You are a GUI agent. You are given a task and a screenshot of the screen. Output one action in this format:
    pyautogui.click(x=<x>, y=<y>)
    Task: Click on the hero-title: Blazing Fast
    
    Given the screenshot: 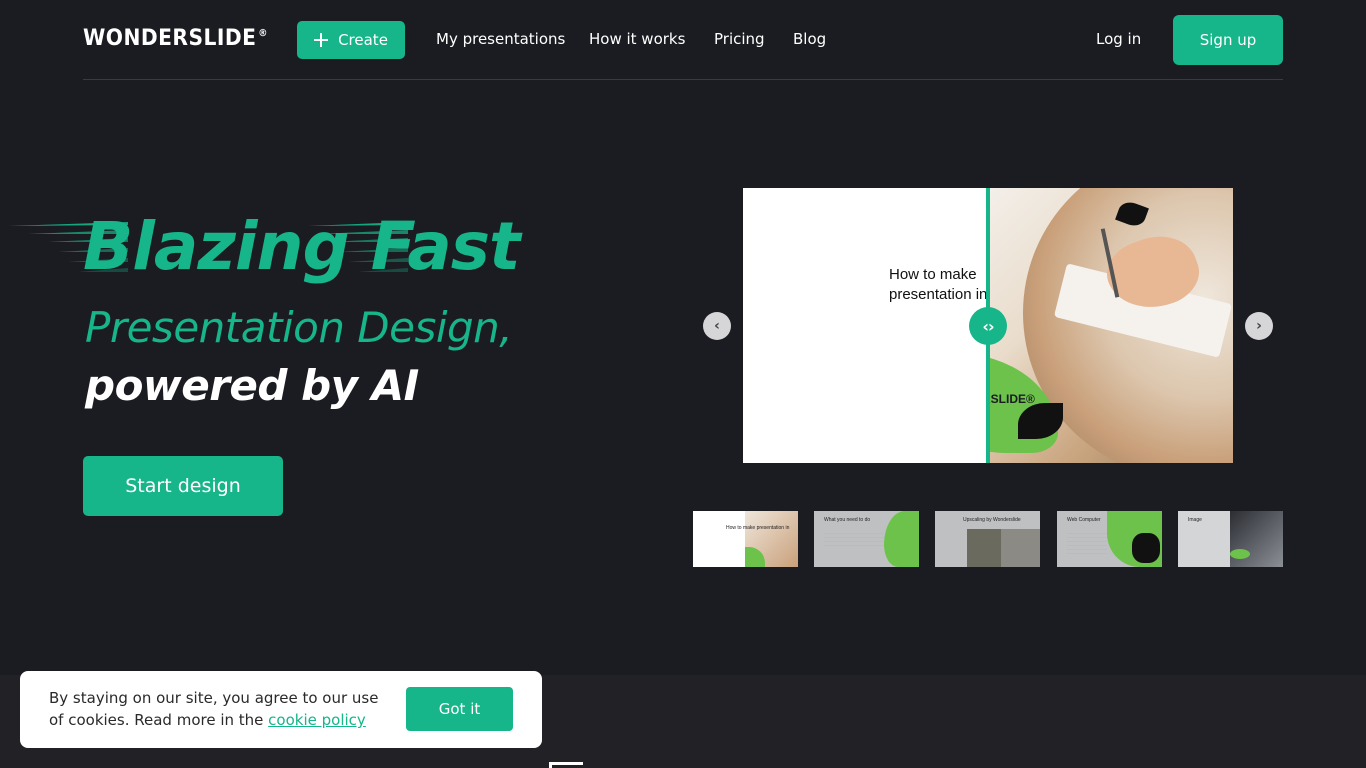 What is the action you would take?
    pyautogui.click(x=302, y=246)
    